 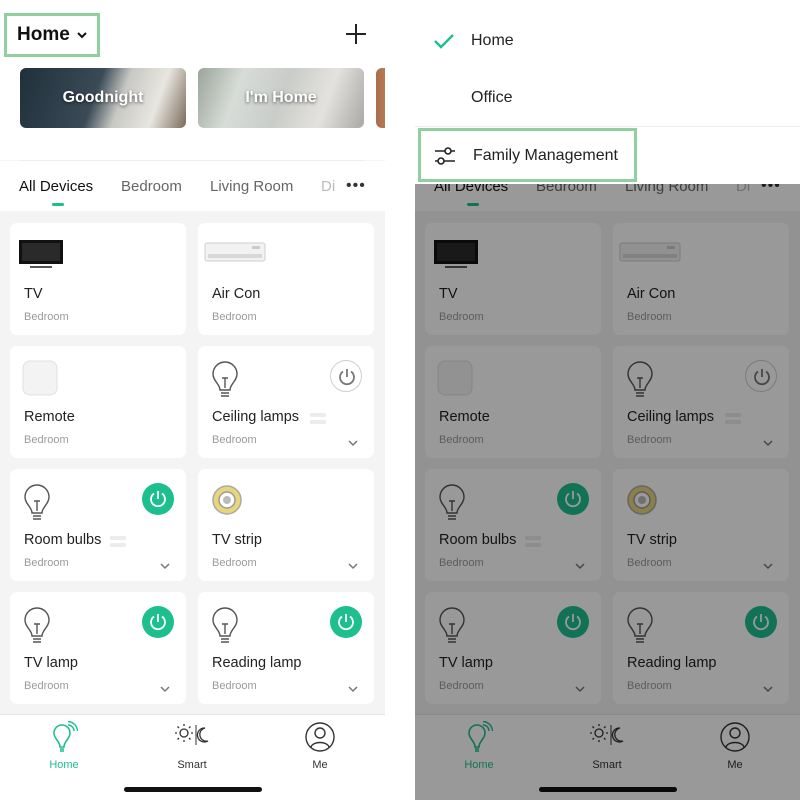 What do you see at coordinates (52, 35) in the screenshot?
I see `home-selector: Home` at bounding box center [52, 35].